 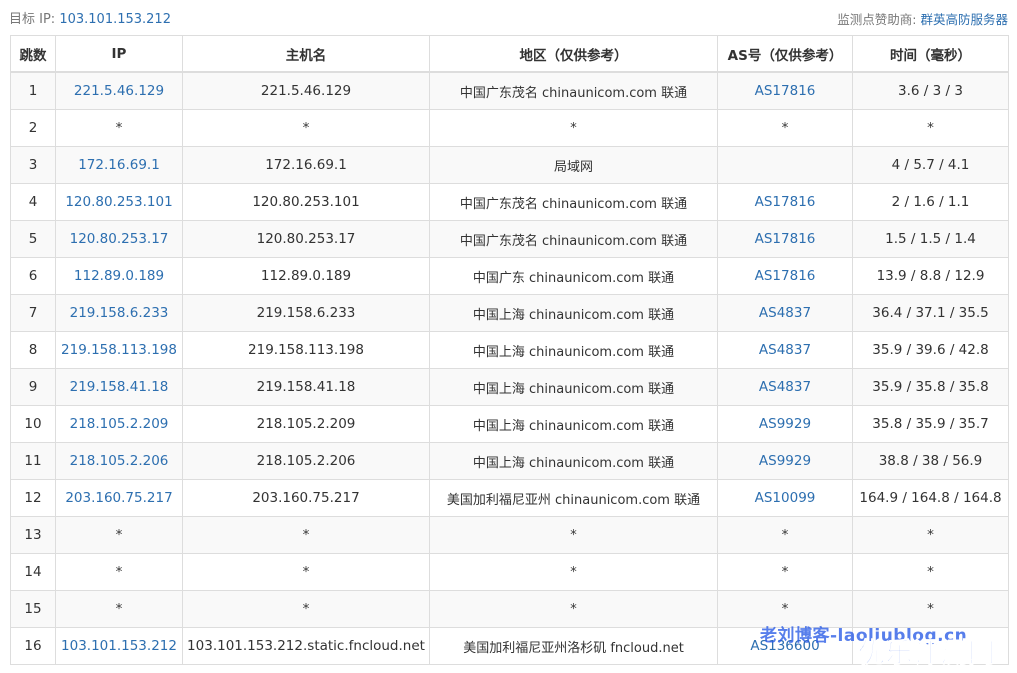 I want to click on hostname-cell: 221.5.46.129, so click(x=306, y=90).